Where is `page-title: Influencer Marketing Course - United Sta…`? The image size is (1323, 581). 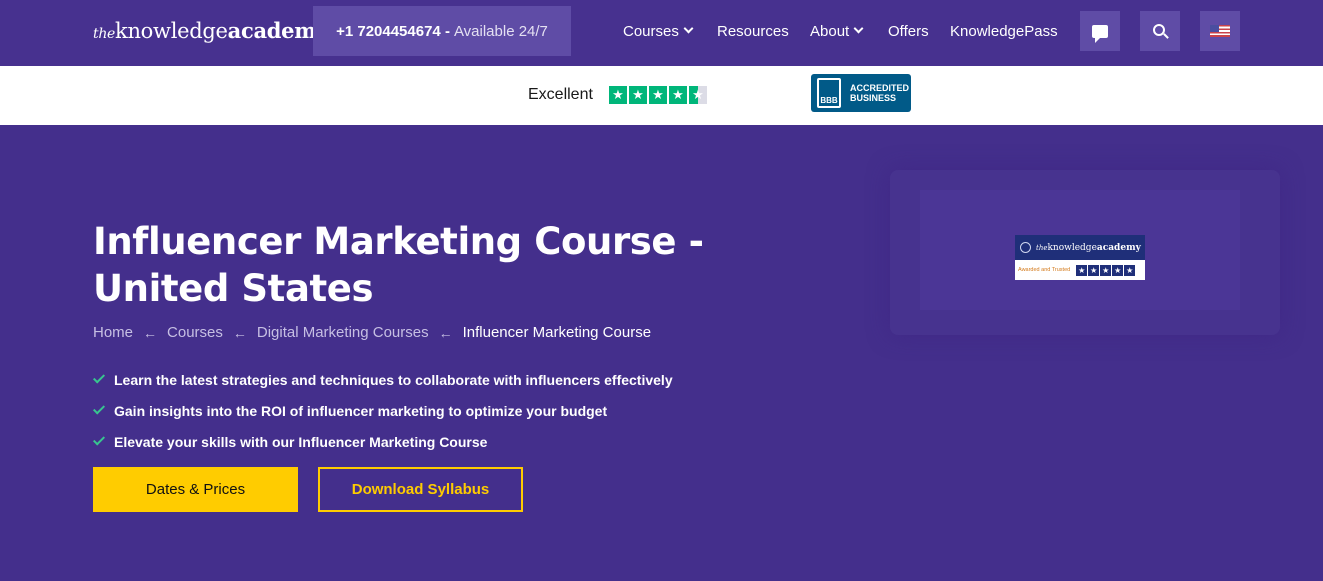 page-title: Influencer Marketing Course - United Sta… is located at coordinates (398, 265).